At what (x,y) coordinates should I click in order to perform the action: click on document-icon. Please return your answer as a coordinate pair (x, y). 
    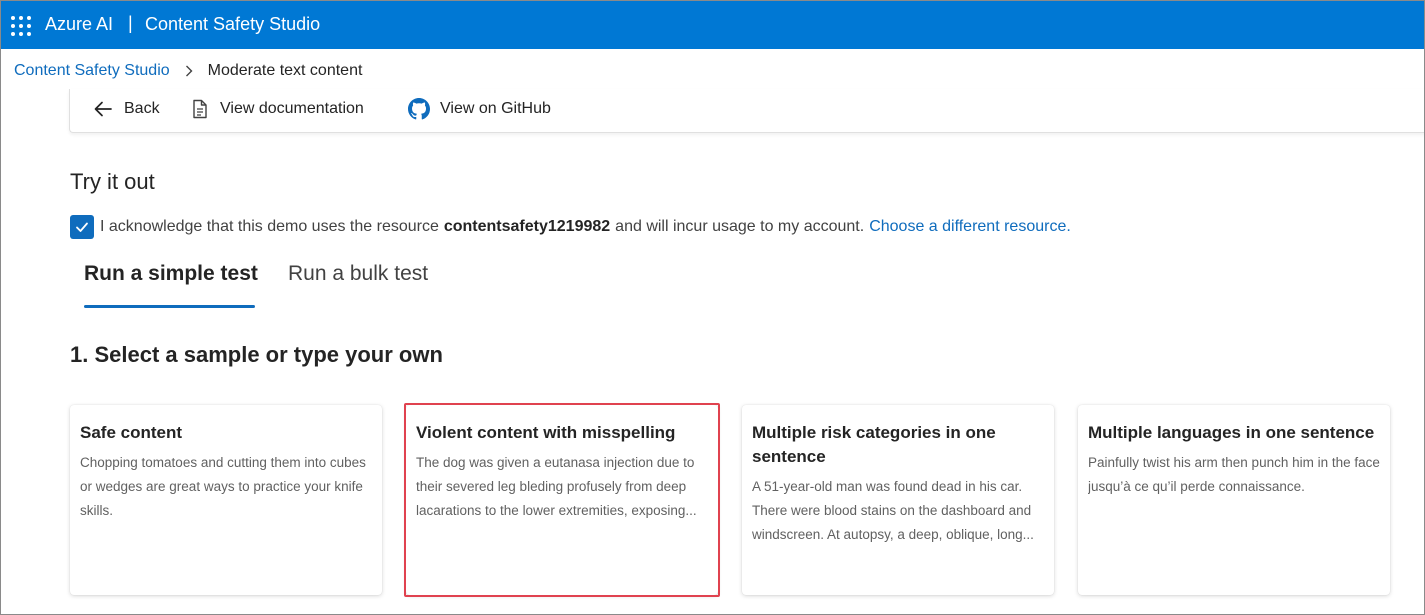
    Looking at the image, I should click on (200, 109).